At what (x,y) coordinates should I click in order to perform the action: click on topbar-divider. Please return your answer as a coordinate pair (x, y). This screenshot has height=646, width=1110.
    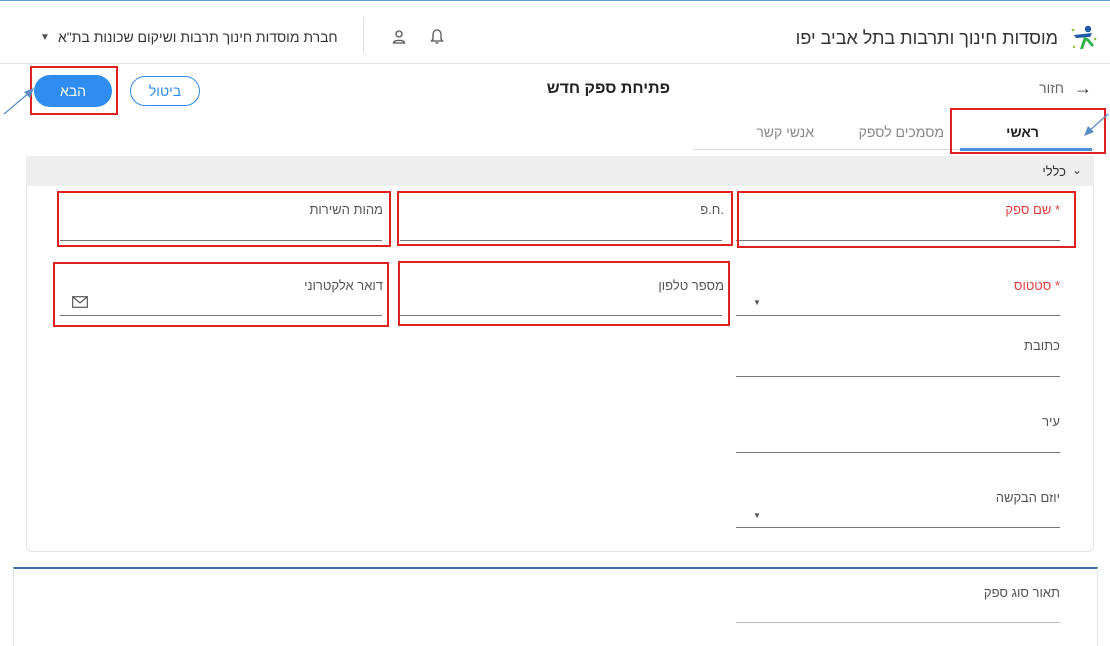
    Looking at the image, I should click on (363, 35).